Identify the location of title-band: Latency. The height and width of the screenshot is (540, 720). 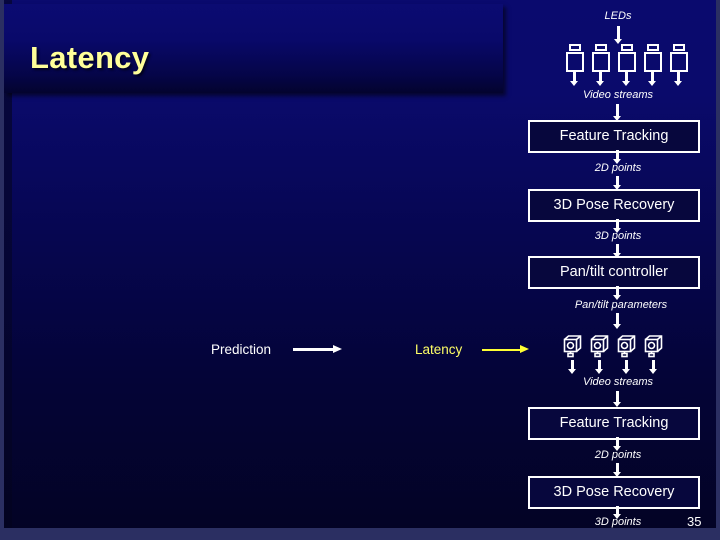
(253, 48).